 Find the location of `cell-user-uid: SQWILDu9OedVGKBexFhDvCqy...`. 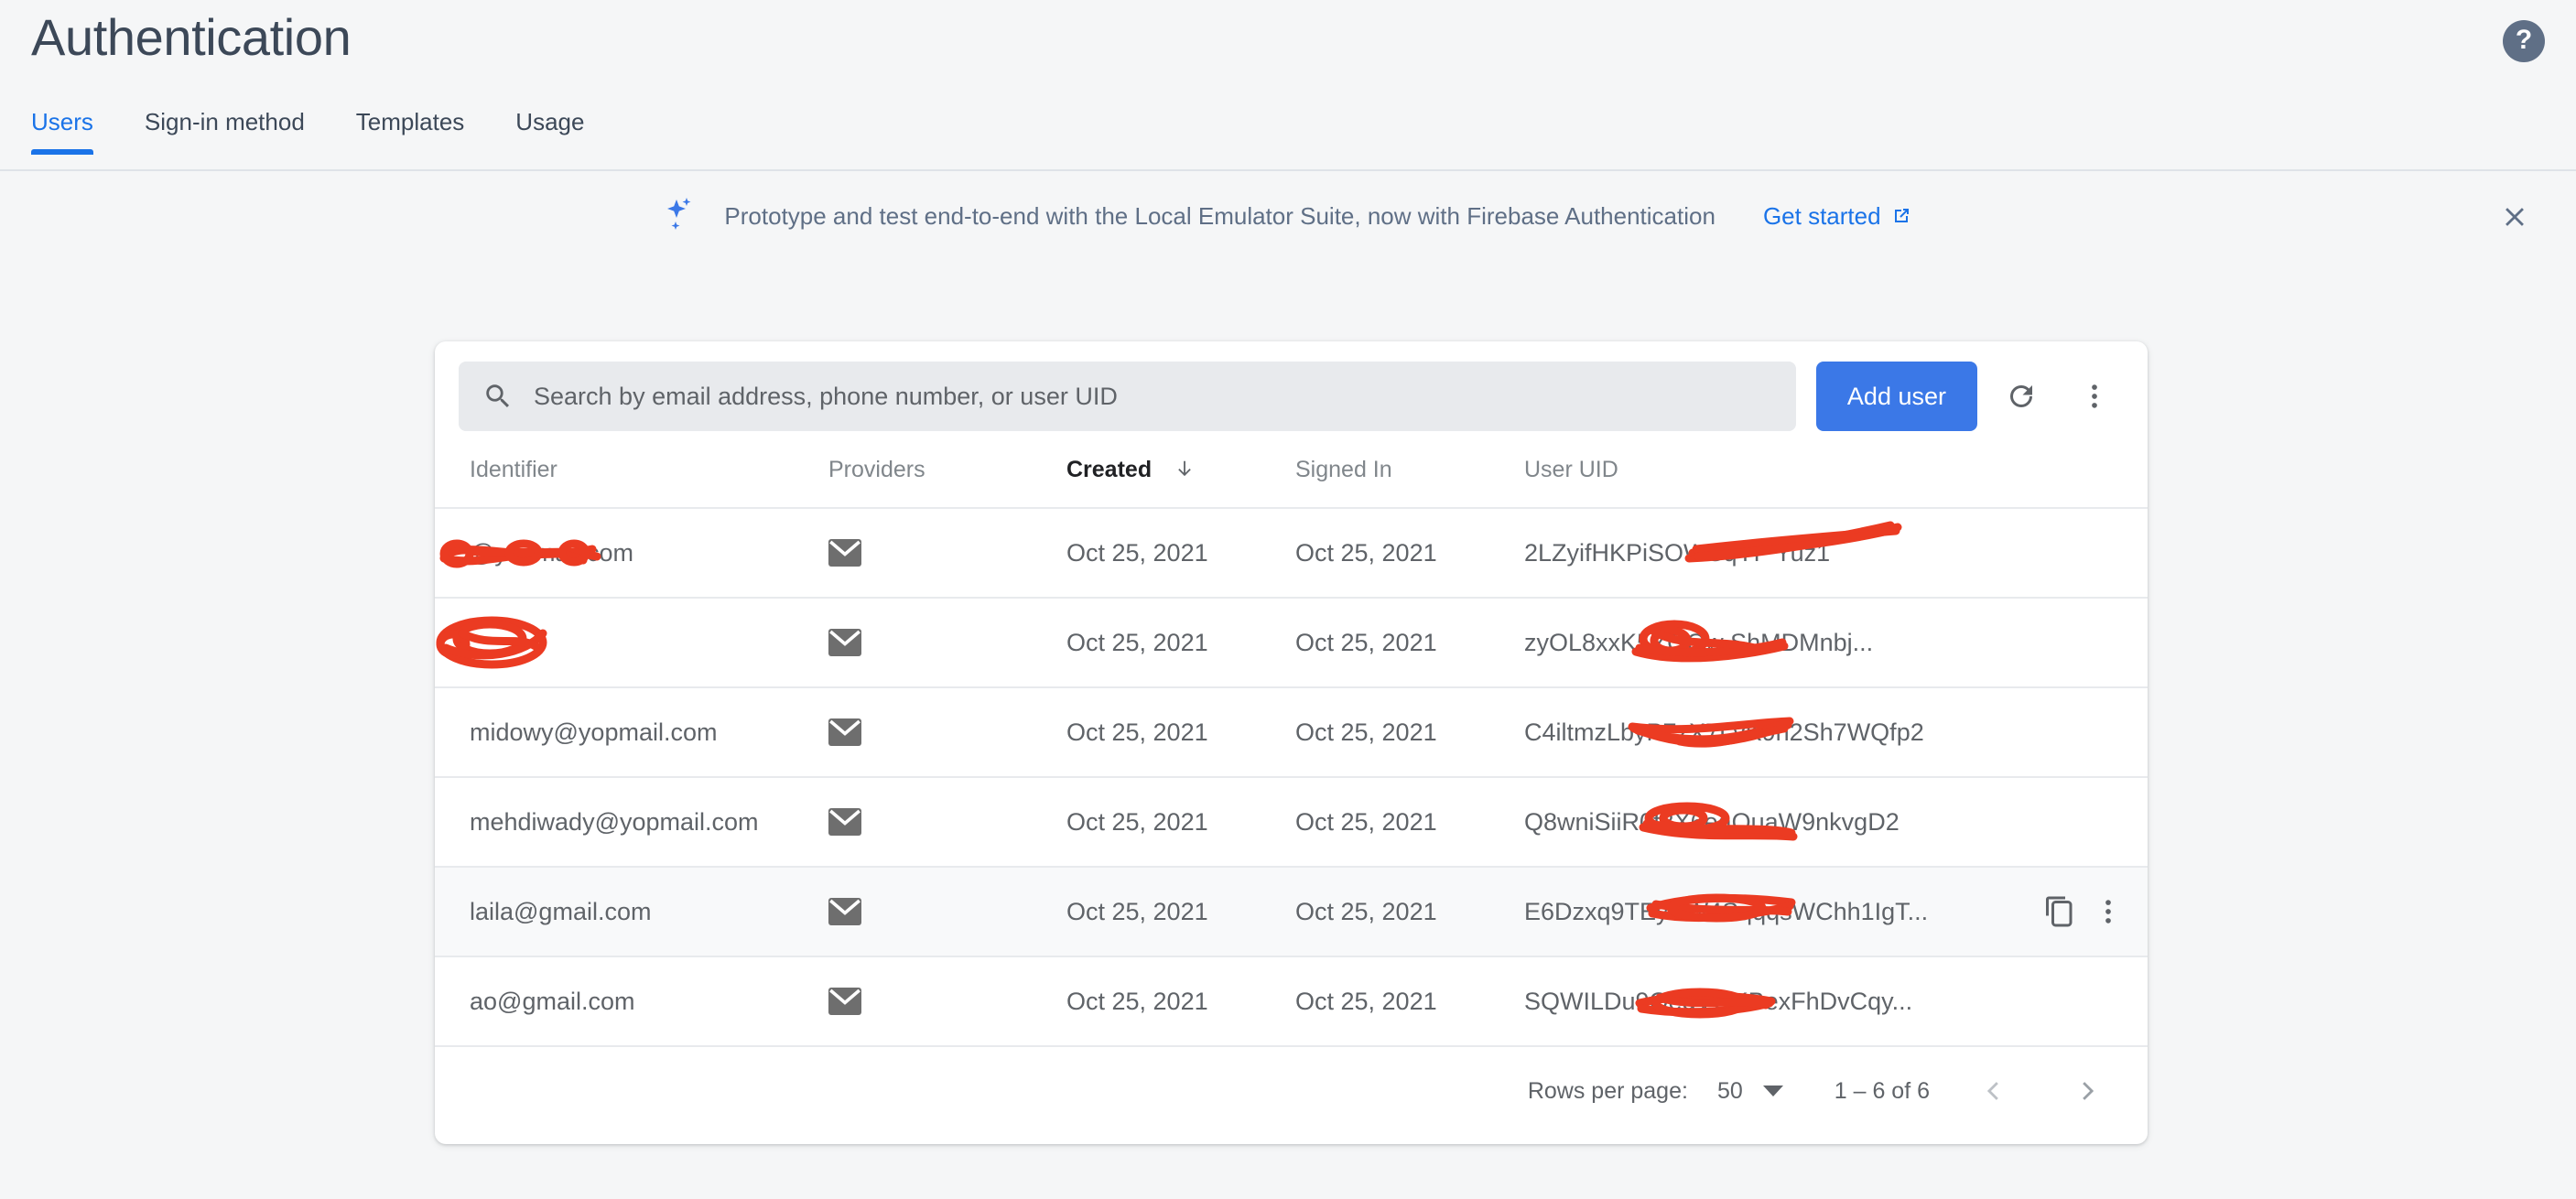

cell-user-uid: SQWILDu9OedVGKBexFhDvCqy... is located at coordinates (1836, 1002).